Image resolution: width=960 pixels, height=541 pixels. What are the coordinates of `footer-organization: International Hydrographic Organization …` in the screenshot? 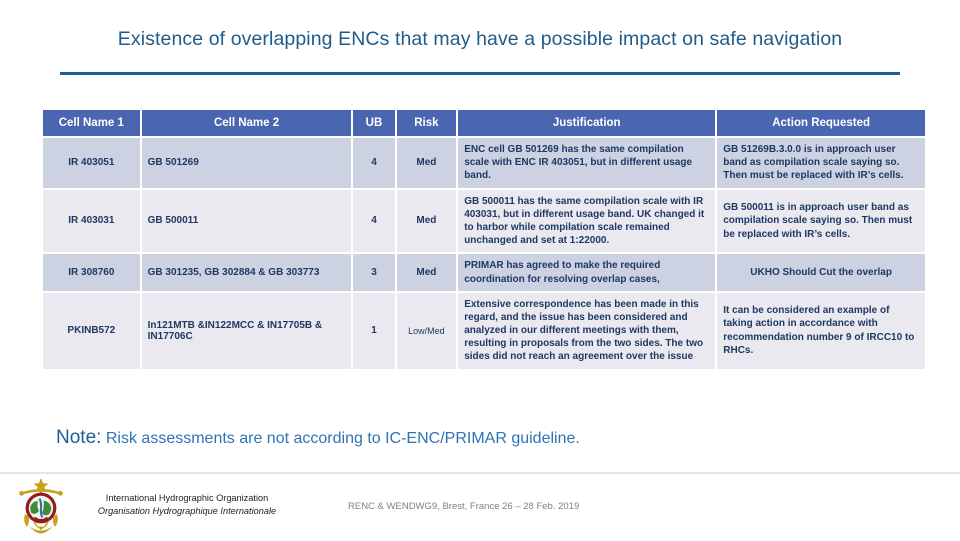 It's located at (187, 505).